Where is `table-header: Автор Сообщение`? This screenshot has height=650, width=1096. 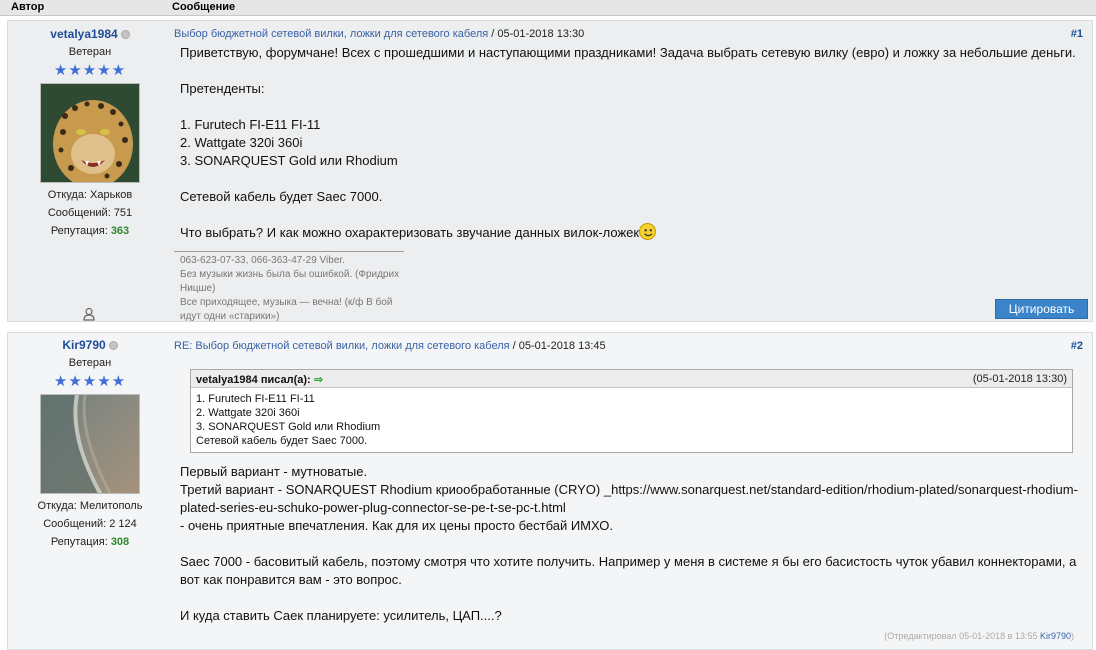 table-header: Автор Сообщение is located at coordinates (548, 8).